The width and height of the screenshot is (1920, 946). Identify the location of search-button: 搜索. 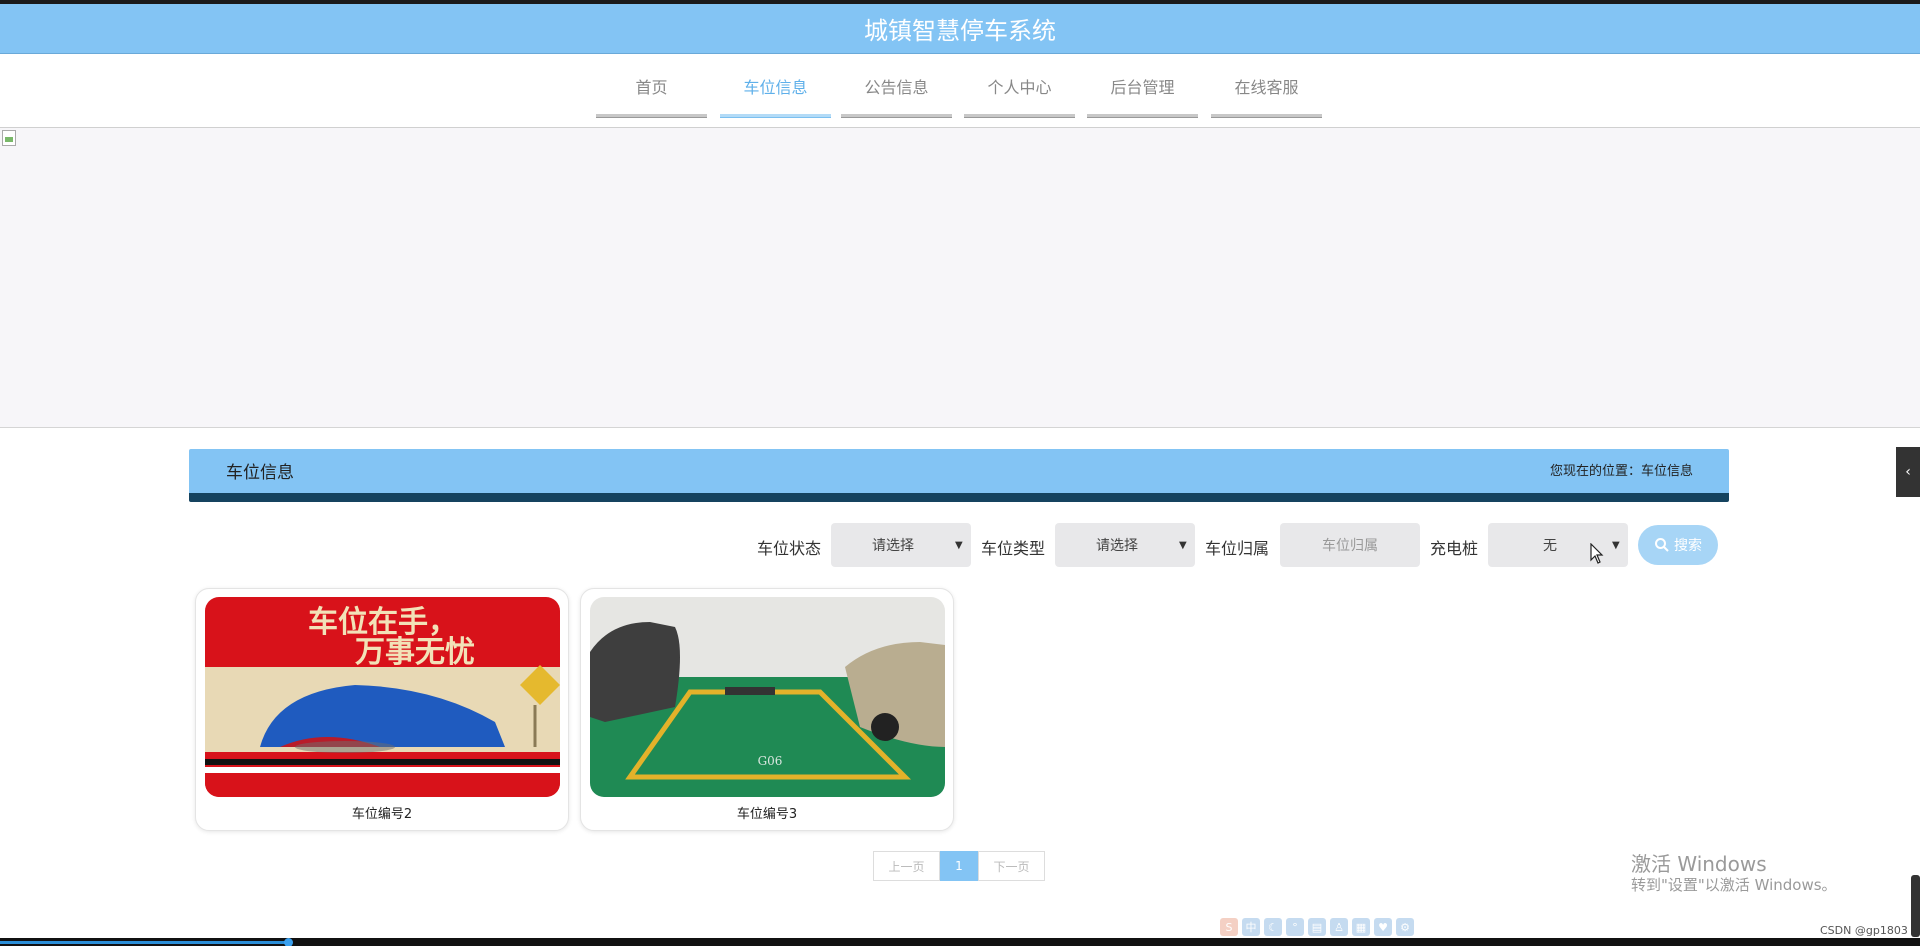
(1678, 545).